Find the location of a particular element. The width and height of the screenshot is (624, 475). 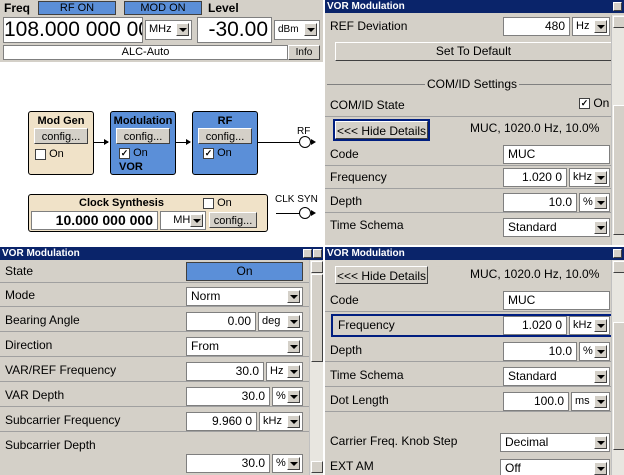

clock-on-checkbox: On is located at coordinates (217, 203).